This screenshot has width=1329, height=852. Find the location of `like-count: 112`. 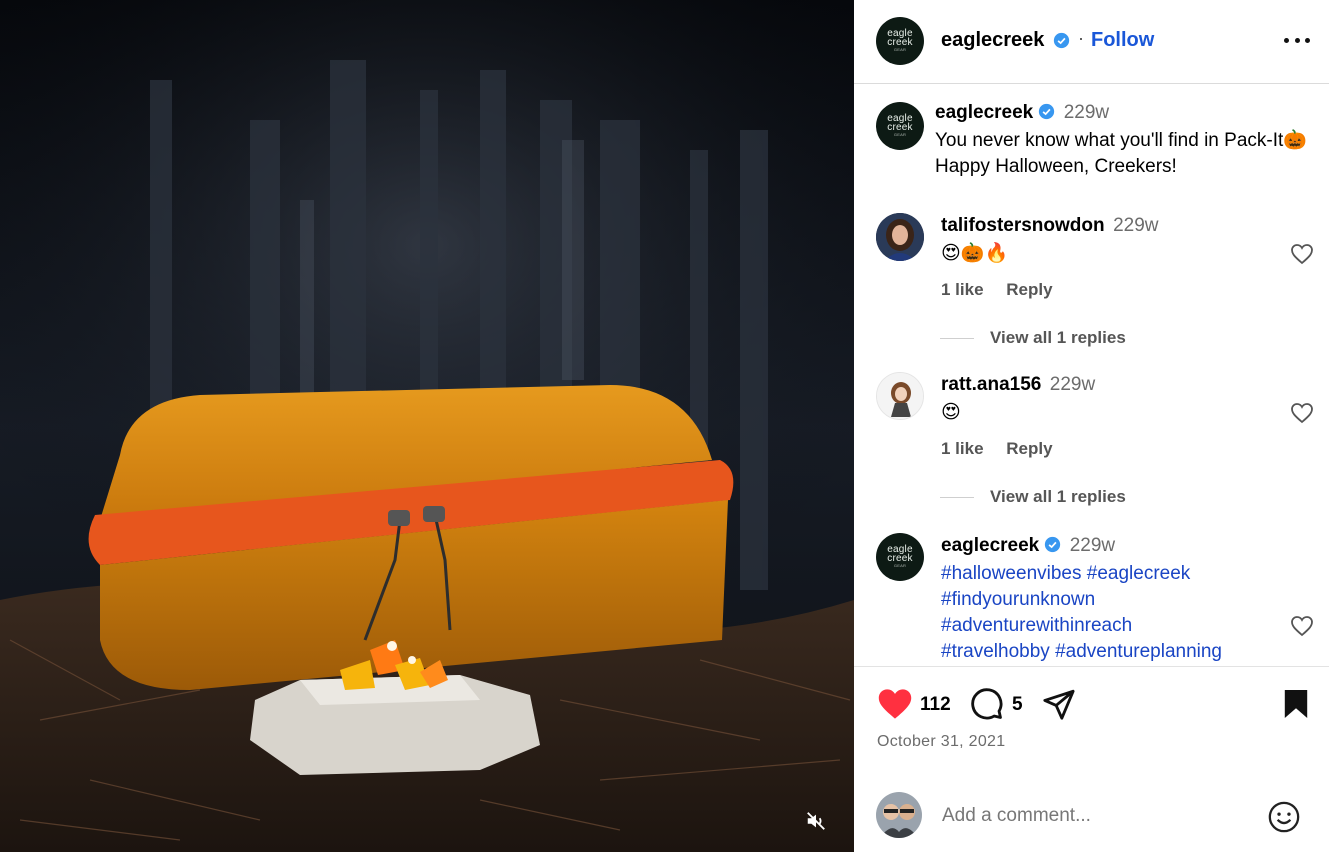

like-count: 112 is located at coordinates (935, 705).